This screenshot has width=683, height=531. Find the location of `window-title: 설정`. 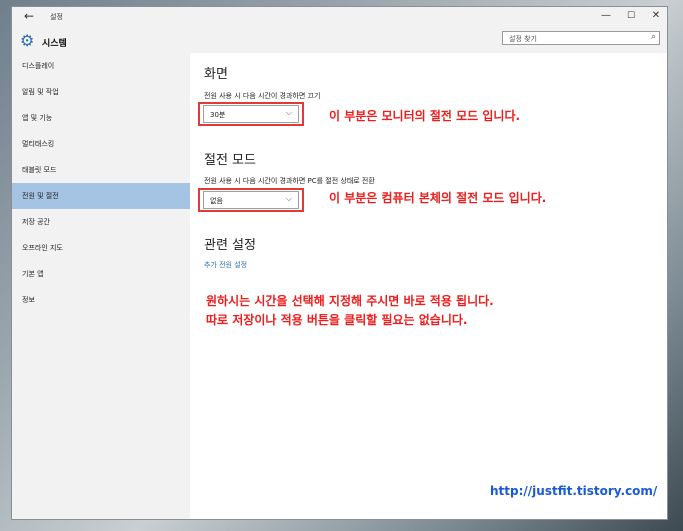

window-title: 설정 is located at coordinates (56, 17).